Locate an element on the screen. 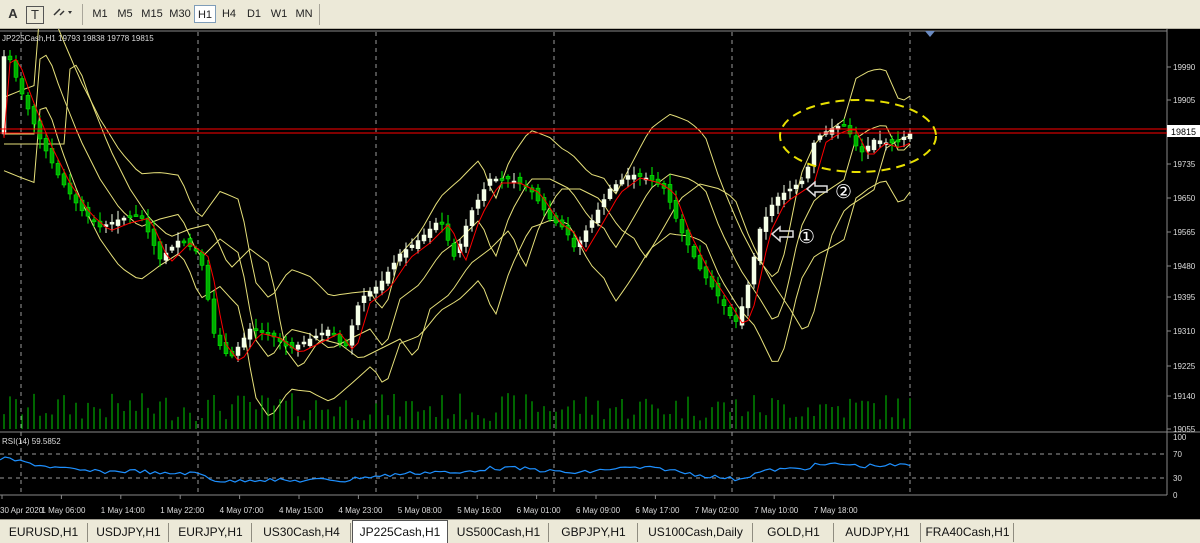  price-tick-label: 19650 is located at coordinates (1184, 198).